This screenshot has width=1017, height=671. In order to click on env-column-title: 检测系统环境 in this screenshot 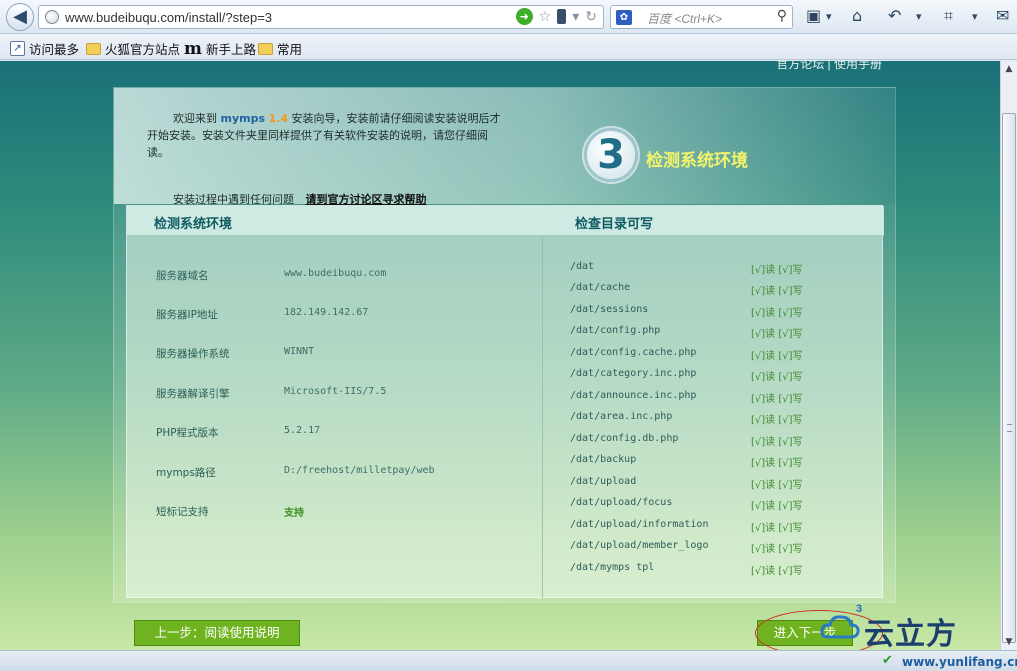, I will do `click(193, 224)`.